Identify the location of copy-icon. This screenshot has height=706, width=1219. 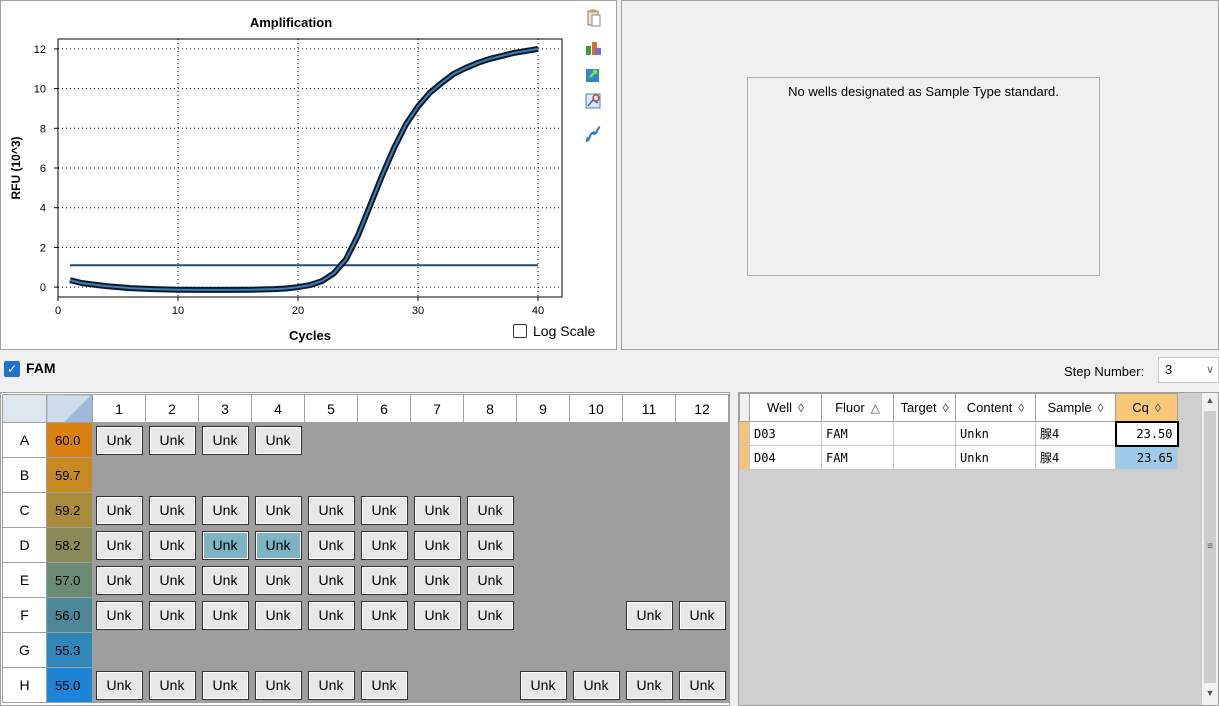
(593, 18).